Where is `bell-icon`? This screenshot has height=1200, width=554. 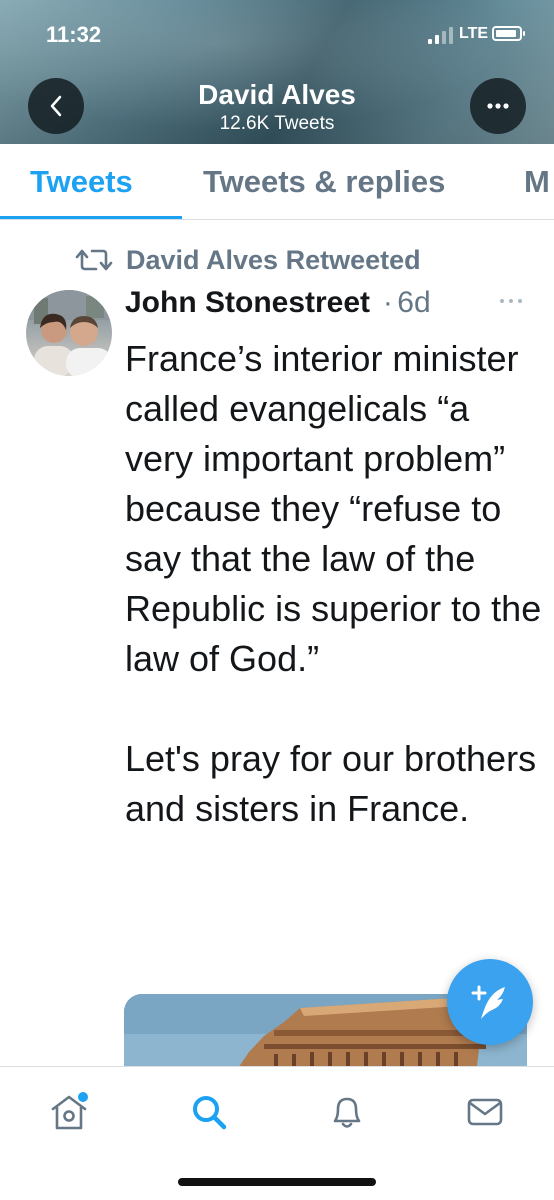 bell-icon is located at coordinates (347, 1112).